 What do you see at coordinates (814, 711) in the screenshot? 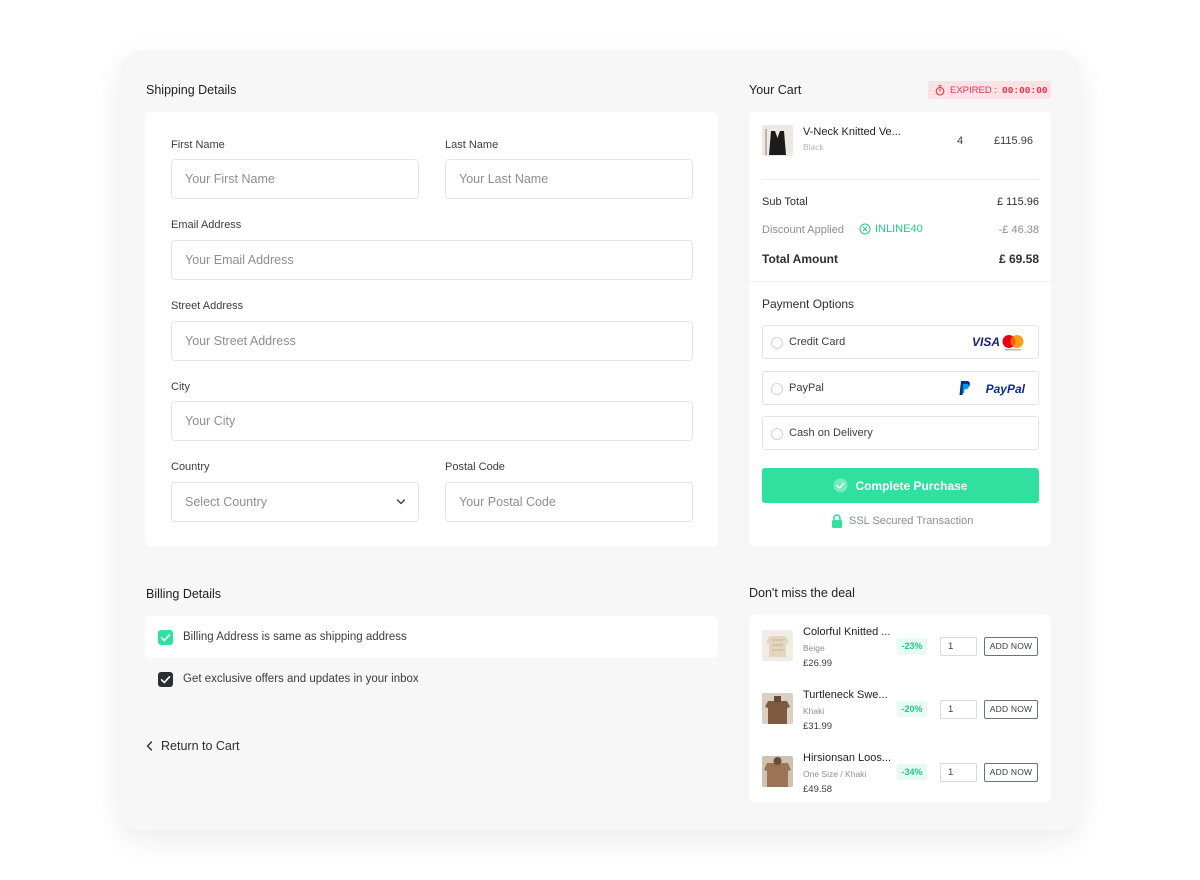
I see `deal-item-variant: Khaki` at bounding box center [814, 711].